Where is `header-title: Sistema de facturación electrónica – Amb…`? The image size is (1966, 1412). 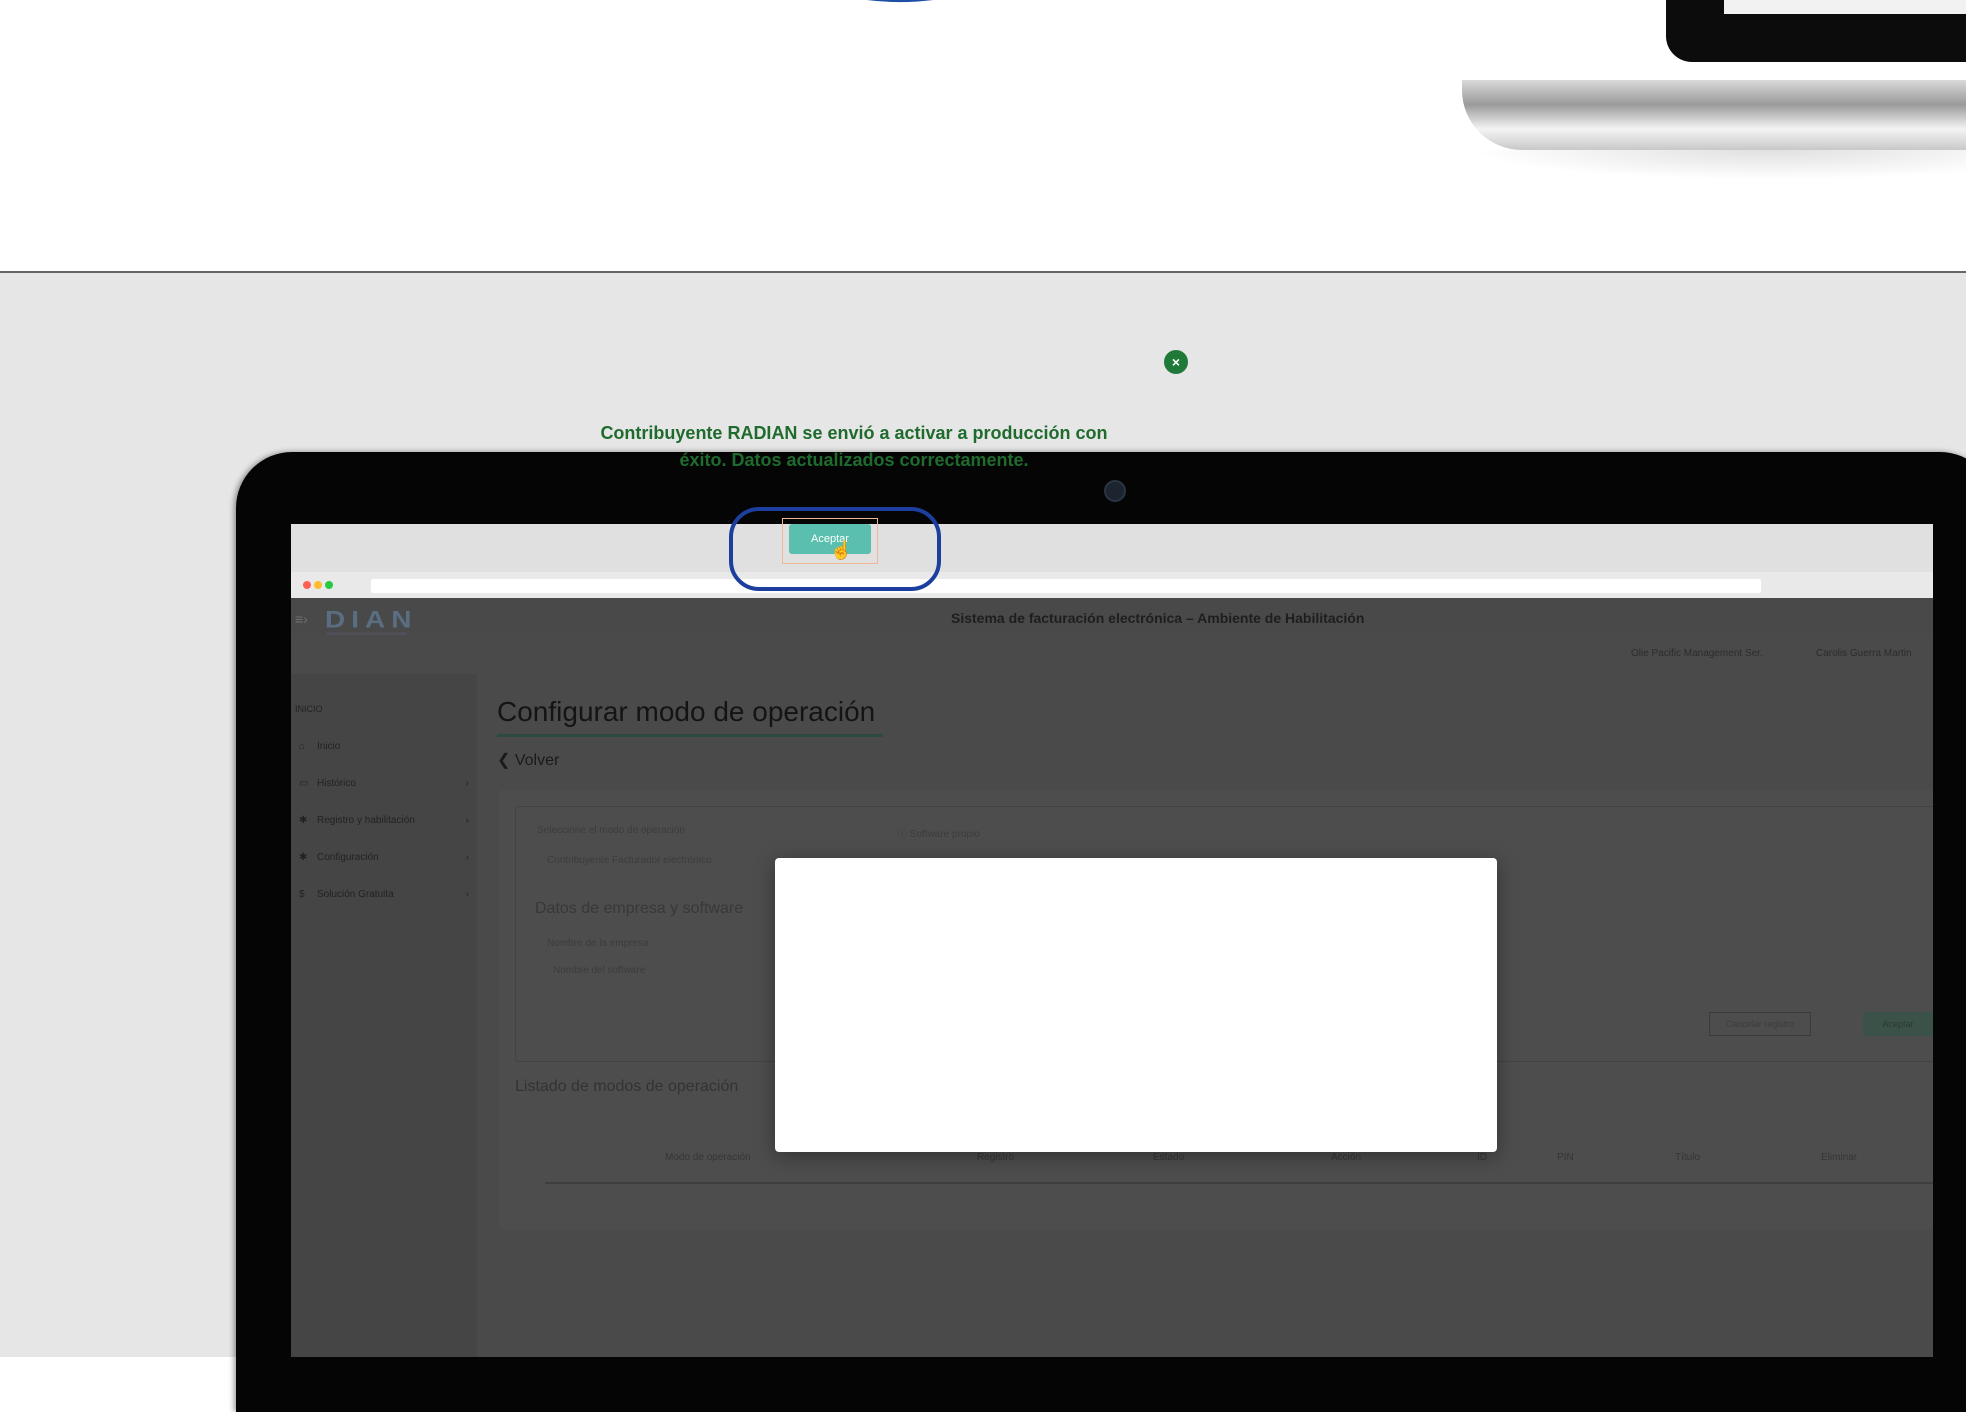
header-title: Sistema de facturación electrónica – Amb… is located at coordinates (1158, 618).